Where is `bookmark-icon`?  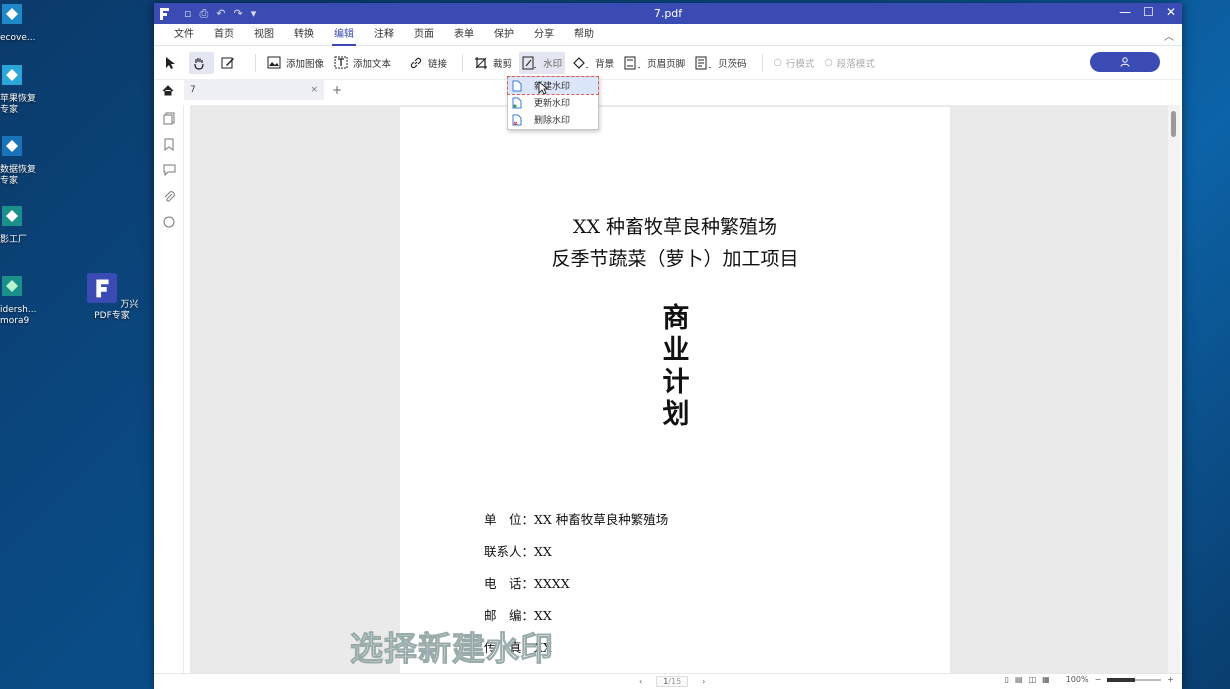
bookmark-icon is located at coordinates (169, 144).